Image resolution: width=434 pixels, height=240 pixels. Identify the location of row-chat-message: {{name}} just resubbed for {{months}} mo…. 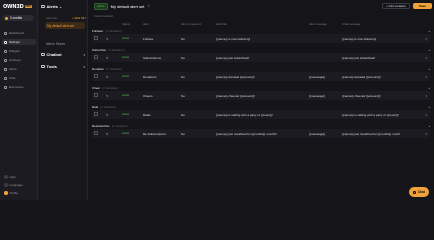
(371, 133).